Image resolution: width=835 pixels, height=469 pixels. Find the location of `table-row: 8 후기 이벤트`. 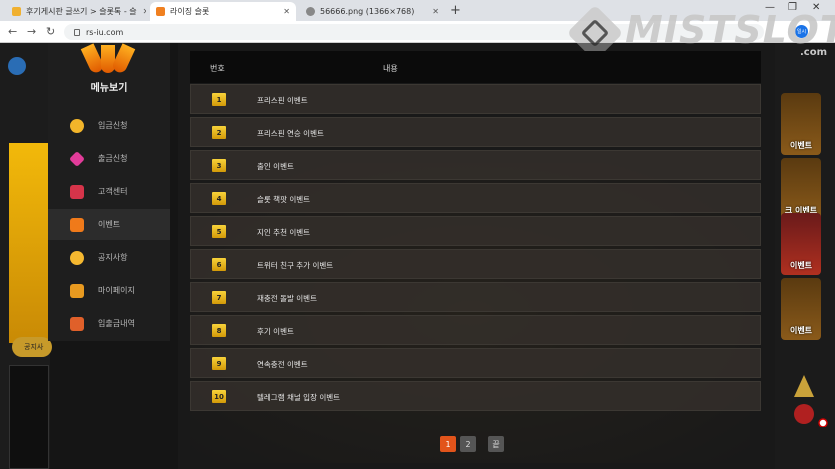

table-row: 8 후기 이벤트 is located at coordinates (475, 330).